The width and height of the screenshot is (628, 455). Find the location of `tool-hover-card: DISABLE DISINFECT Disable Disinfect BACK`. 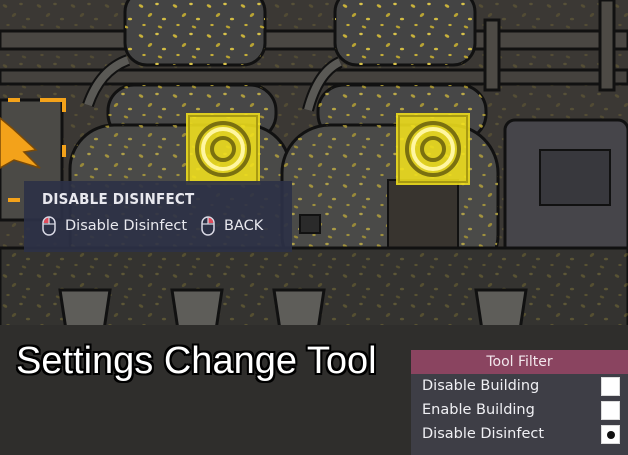

tool-hover-card: DISABLE DISINFECT Disable Disinfect BACK is located at coordinates (158, 216).